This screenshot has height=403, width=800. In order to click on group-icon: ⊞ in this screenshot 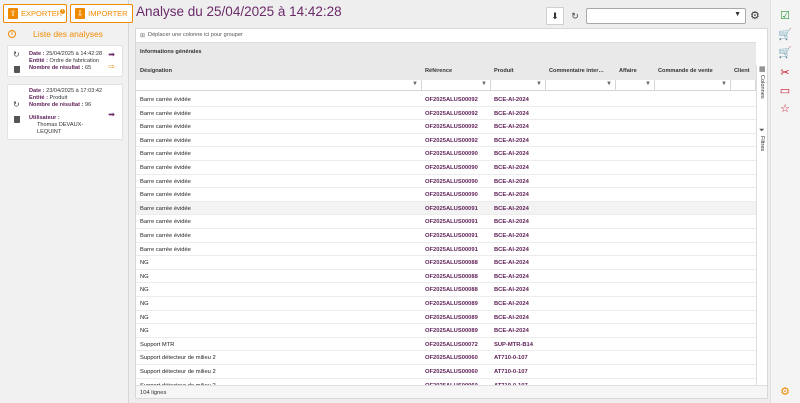, I will do `click(143, 35)`.